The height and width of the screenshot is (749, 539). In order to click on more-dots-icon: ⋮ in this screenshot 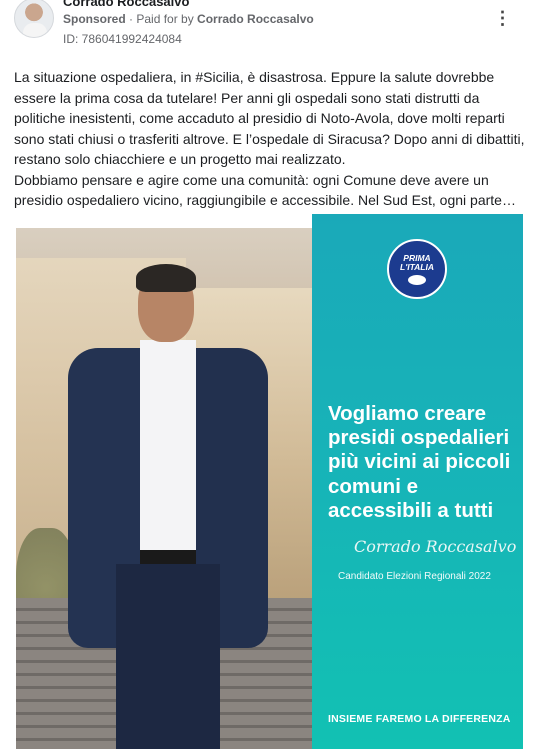, I will do `click(503, 17)`.